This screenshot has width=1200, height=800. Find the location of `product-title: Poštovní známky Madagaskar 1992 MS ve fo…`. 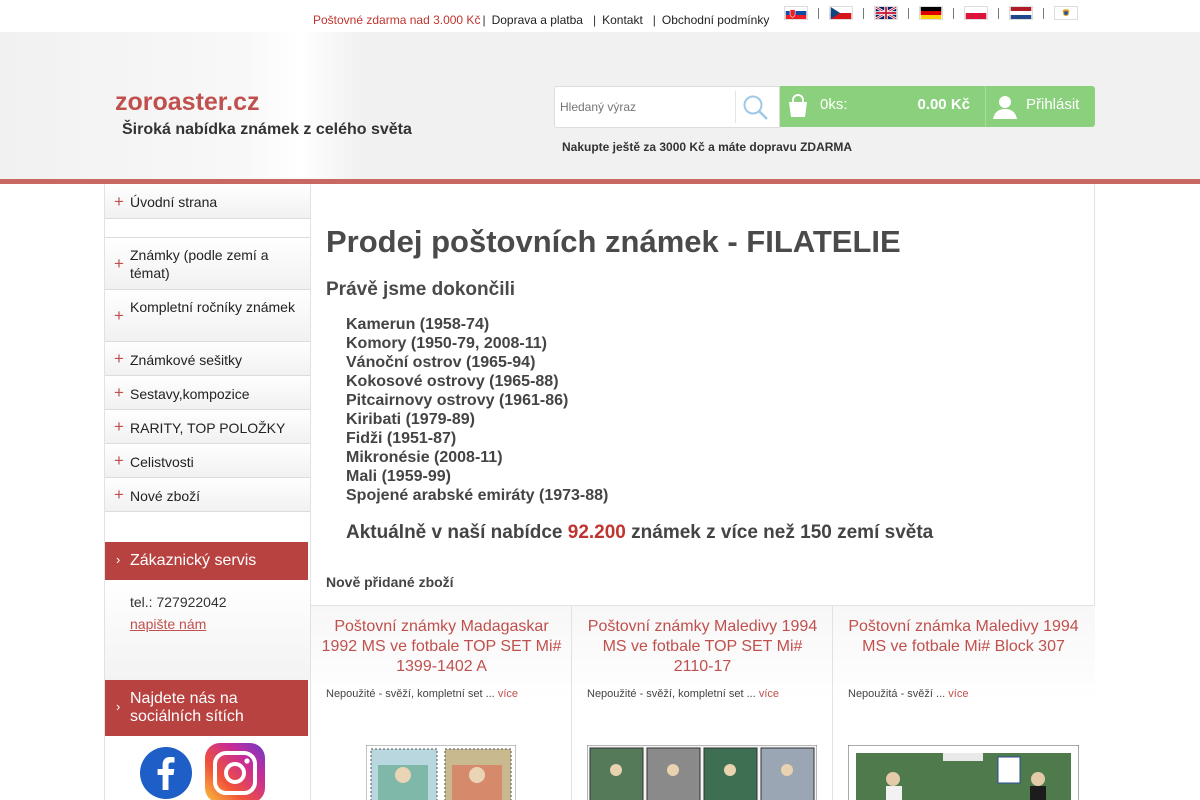

product-title: Poštovní známky Madagaskar 1992 MS ve fo… is located at coordinates (441, 647).